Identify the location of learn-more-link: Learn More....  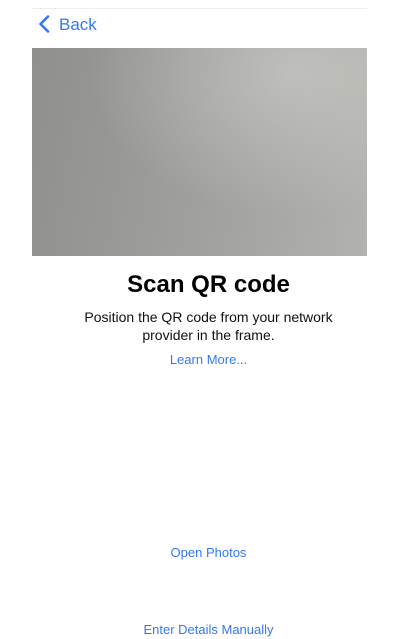
(208, 360).